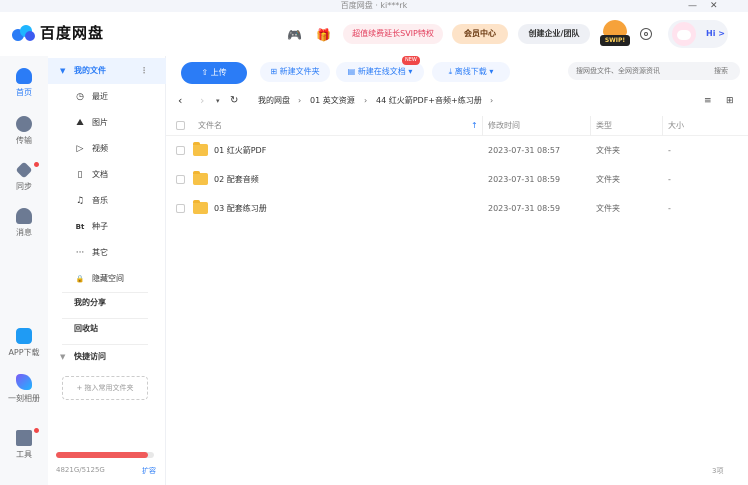 The image size is (748, 485). I want to click on vip-center-label: 会员中心, so click(480, 33).